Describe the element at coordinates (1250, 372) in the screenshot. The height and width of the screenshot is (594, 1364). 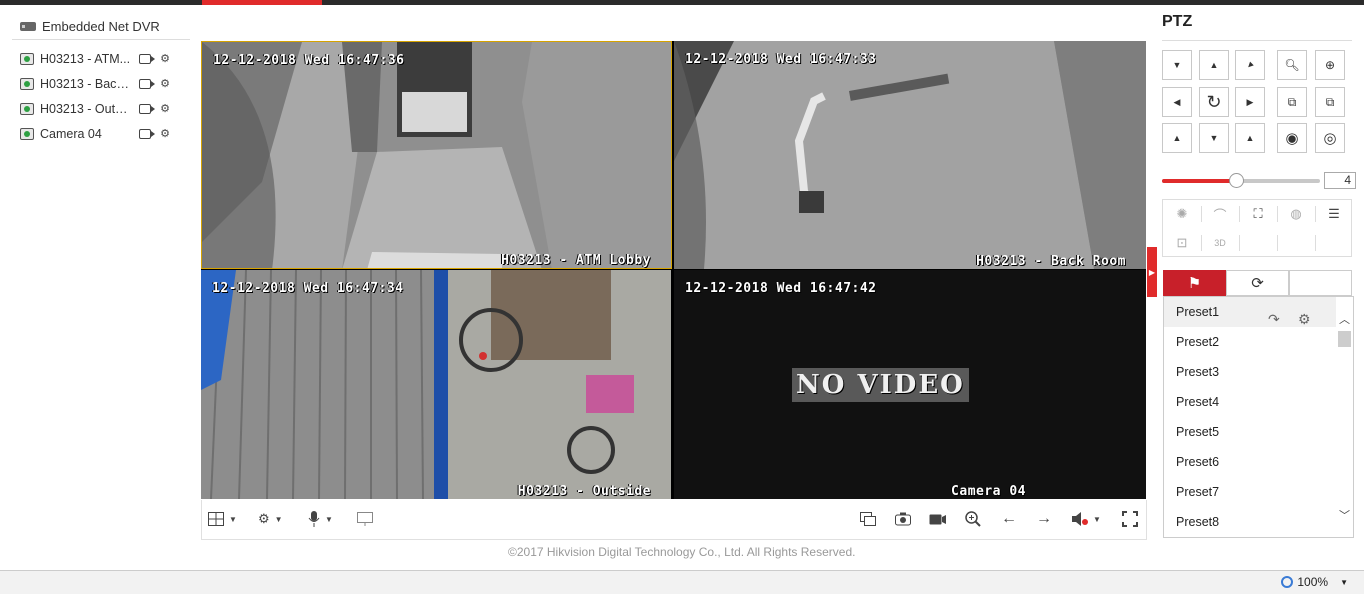
I see `list-item: Preset3` at that location.